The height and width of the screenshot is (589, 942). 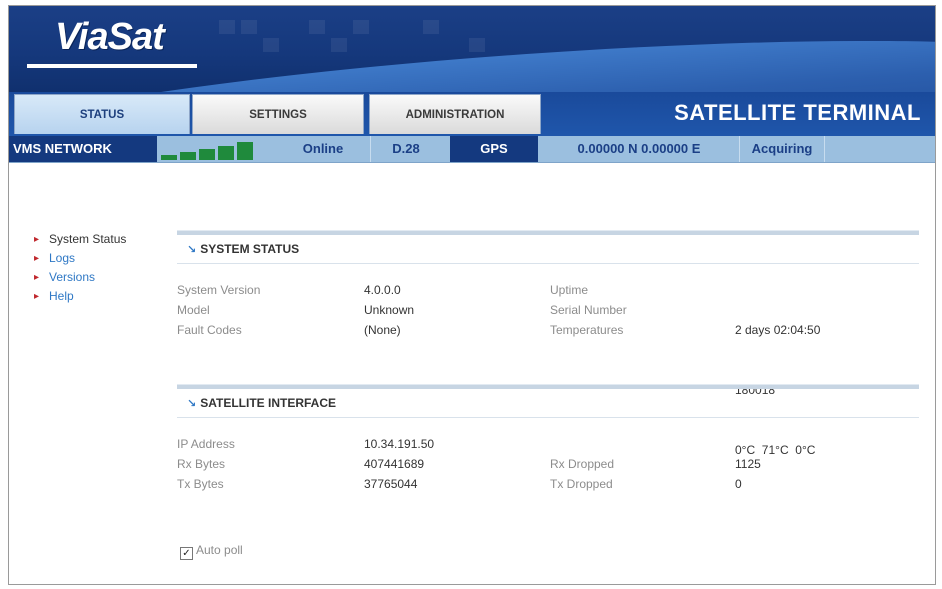 I want to click on tab-settings: SETTINGS, so click(x=278, y=114).